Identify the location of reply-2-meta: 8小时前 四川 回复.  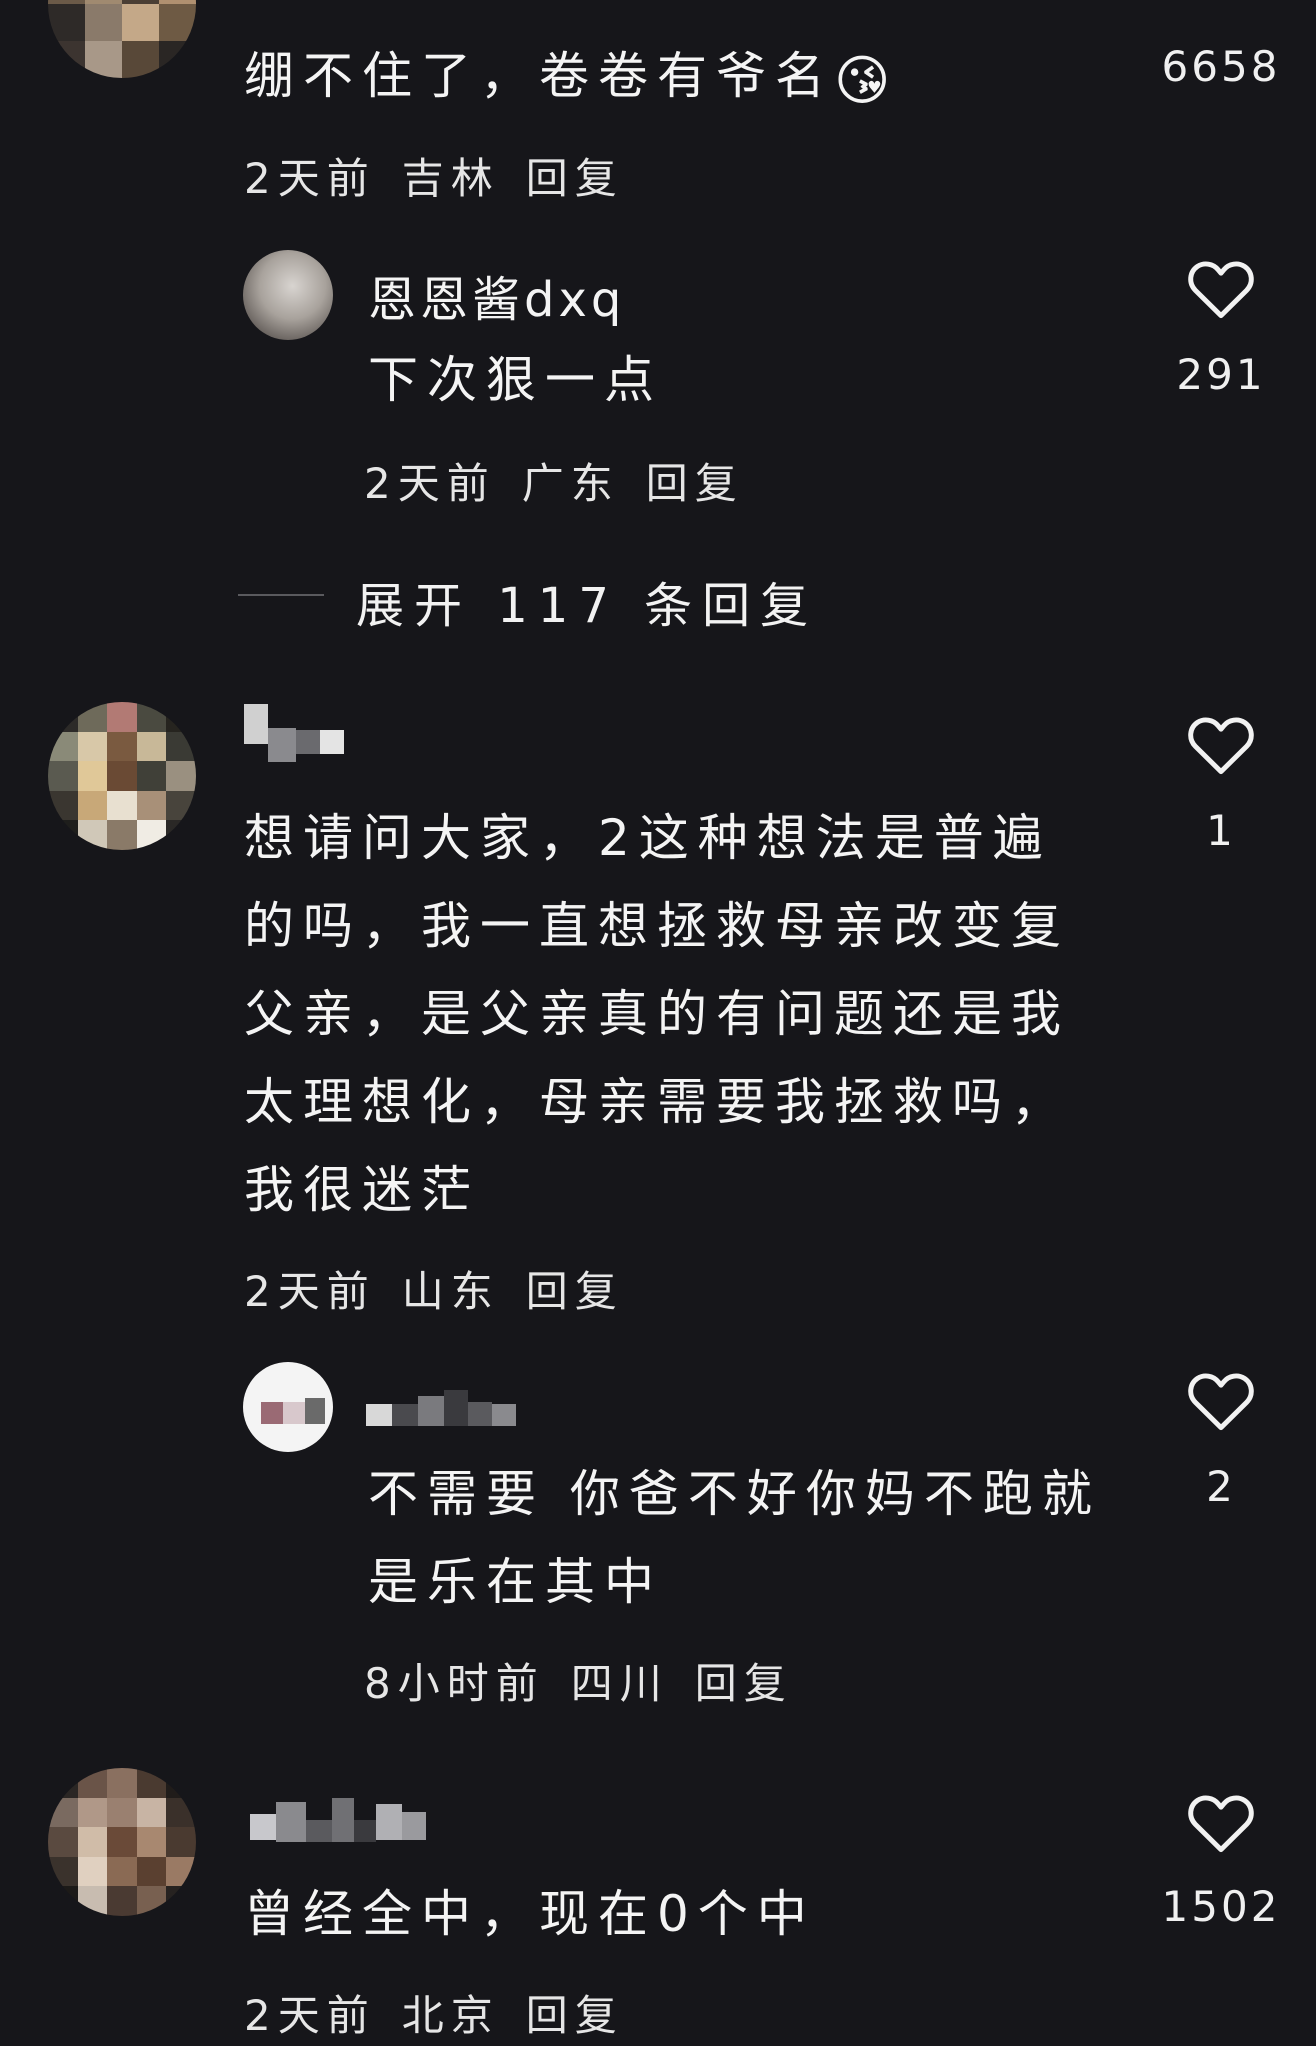
(578, 1680).